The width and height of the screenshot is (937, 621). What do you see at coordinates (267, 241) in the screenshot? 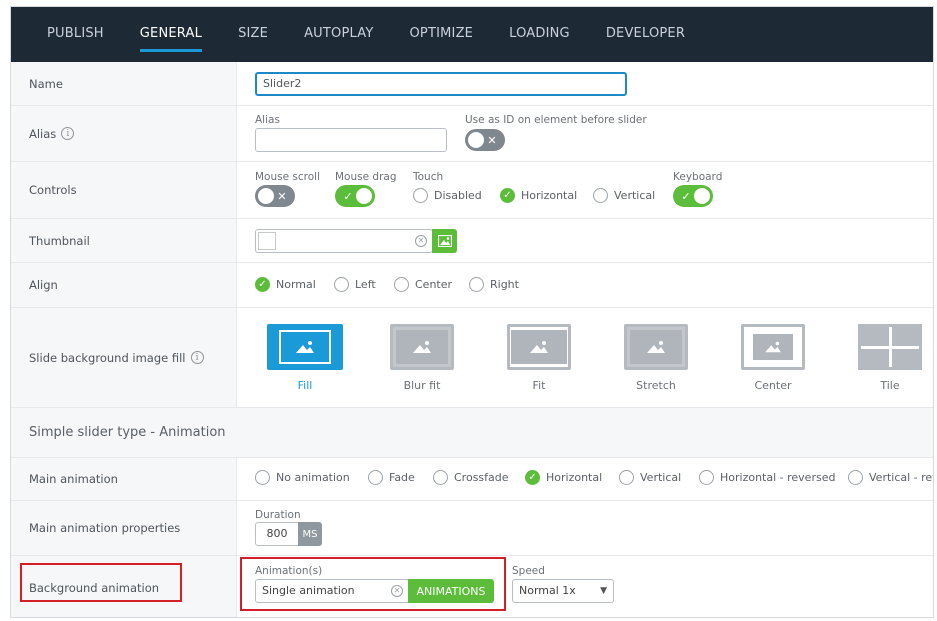
I see `thumbnail-preview` at bounding box center [267, 241].